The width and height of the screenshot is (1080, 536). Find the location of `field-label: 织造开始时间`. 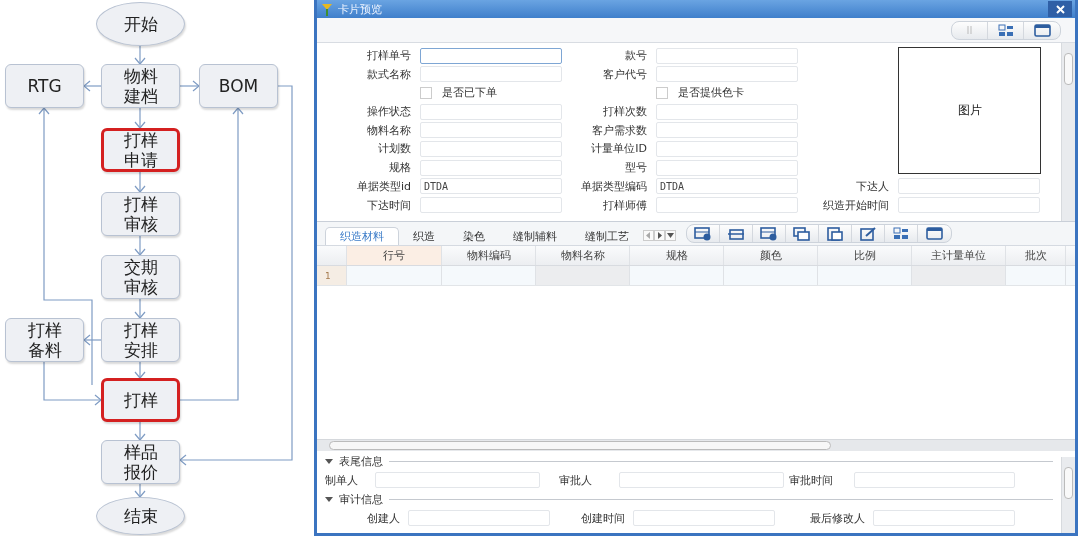

field-label: 织造开始时间 is located at coordinates (855, 205).